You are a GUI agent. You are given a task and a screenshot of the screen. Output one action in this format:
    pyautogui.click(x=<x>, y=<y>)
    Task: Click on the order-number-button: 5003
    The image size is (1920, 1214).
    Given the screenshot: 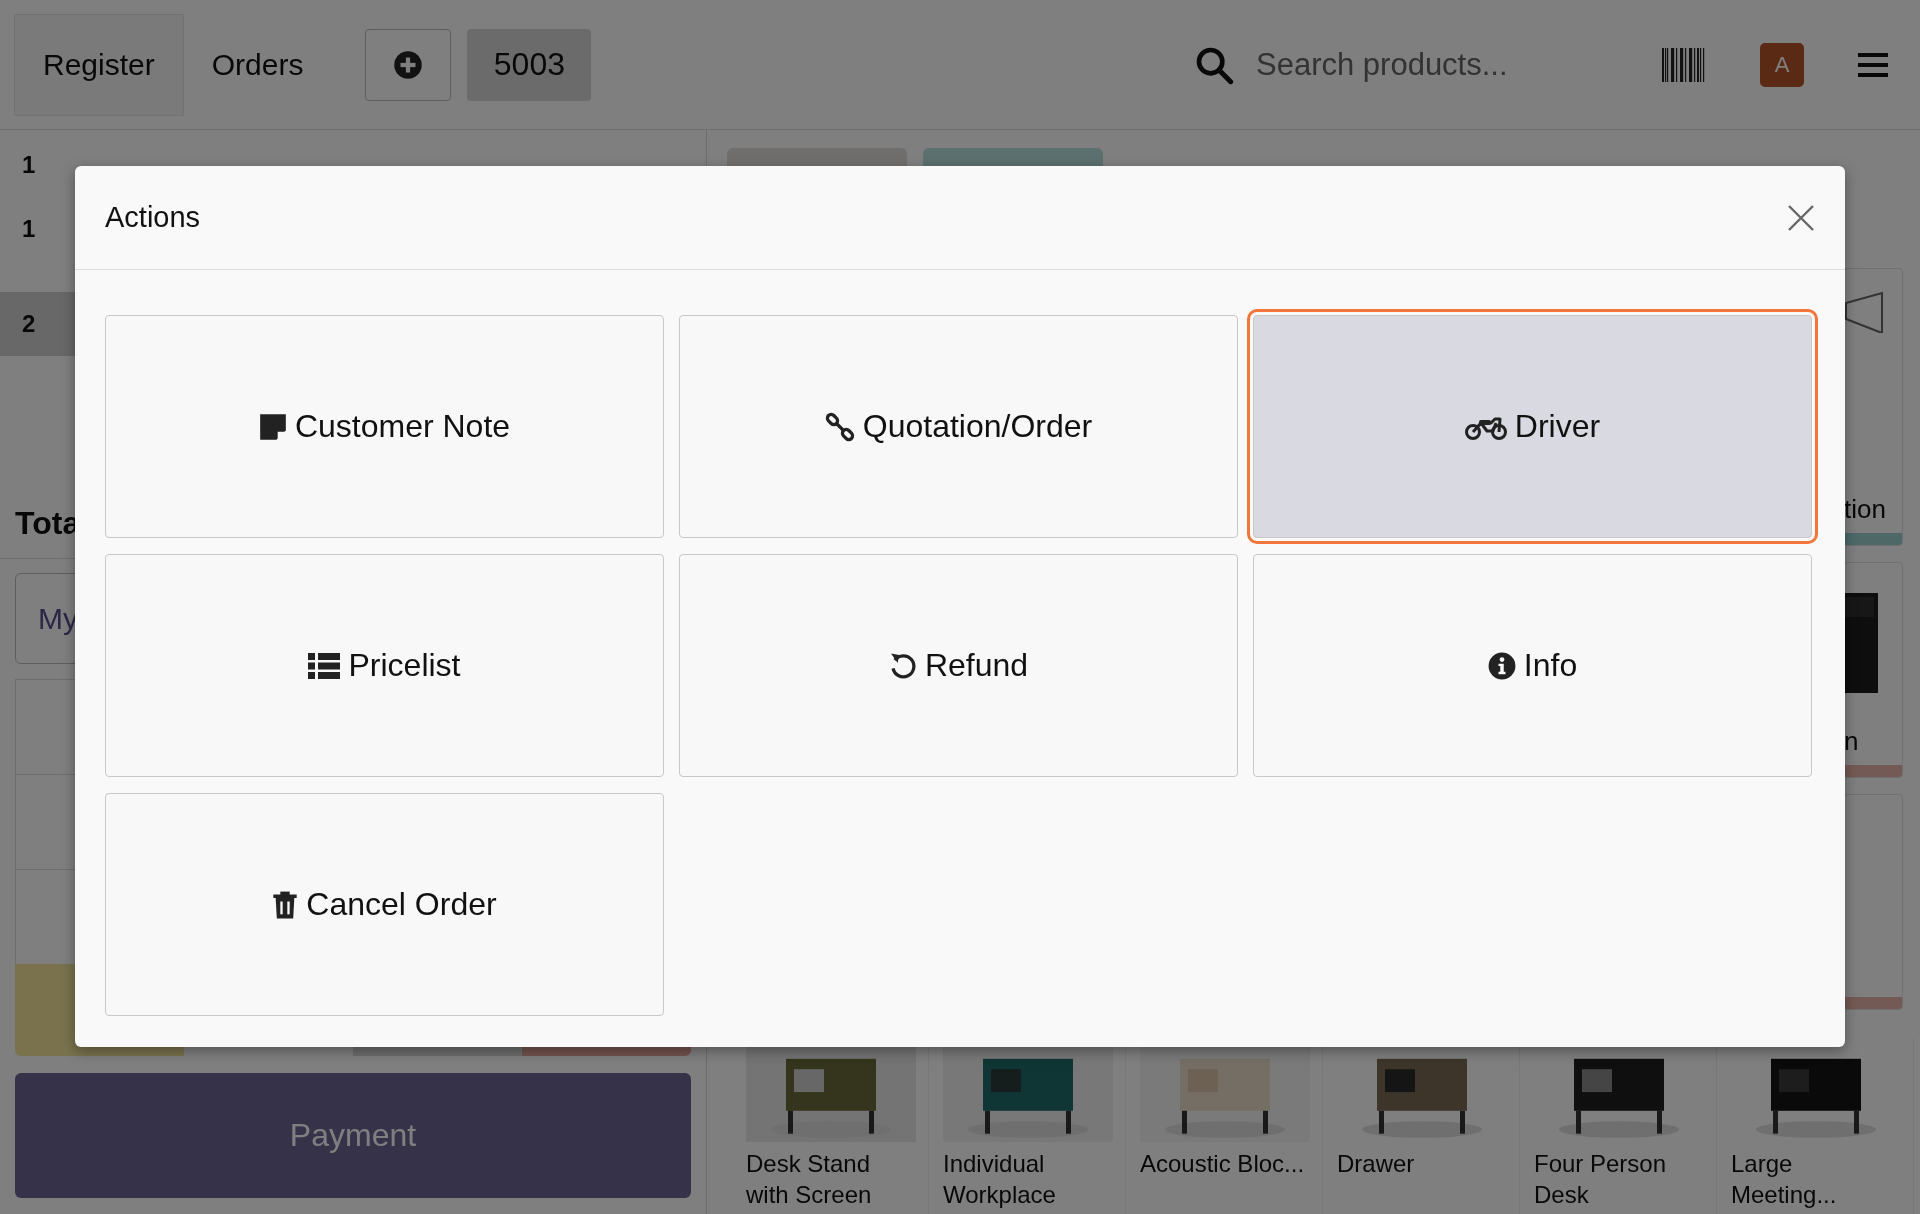 What is the action you would take?
    pyautogui.click(x=529, y=64)
    